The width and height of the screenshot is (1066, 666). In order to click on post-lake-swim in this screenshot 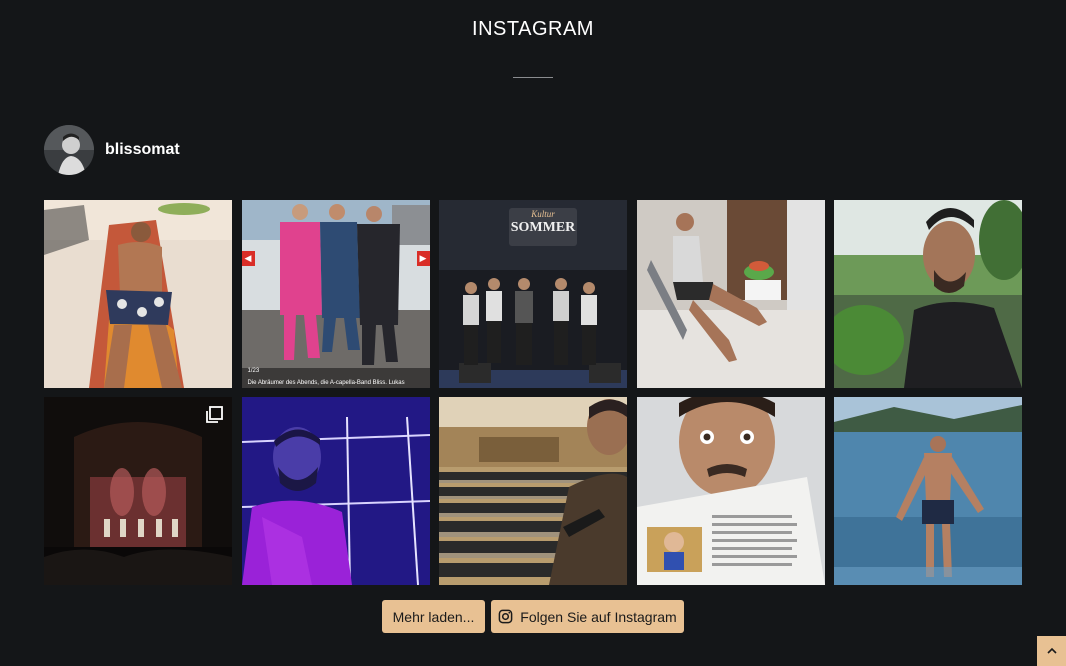, I will do `click(928, 491)`.